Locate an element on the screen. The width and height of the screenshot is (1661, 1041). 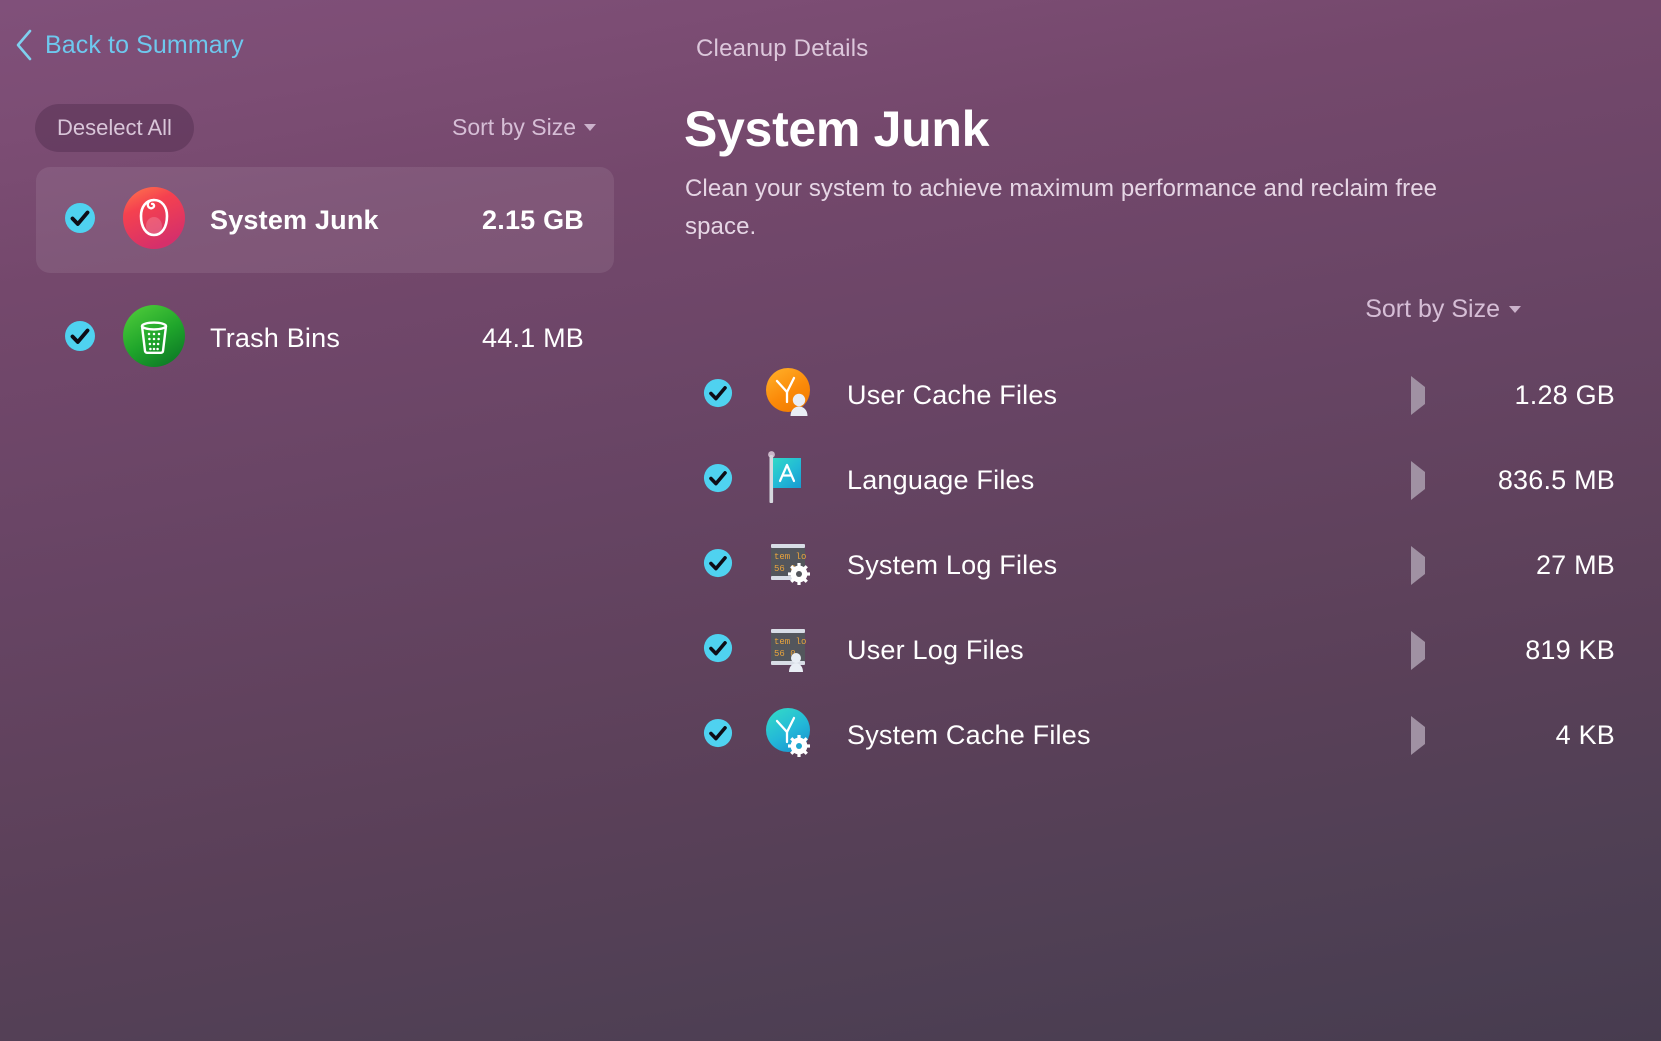
sidebar-sort-label: Sort by Size is located at coordinates (514, 127).